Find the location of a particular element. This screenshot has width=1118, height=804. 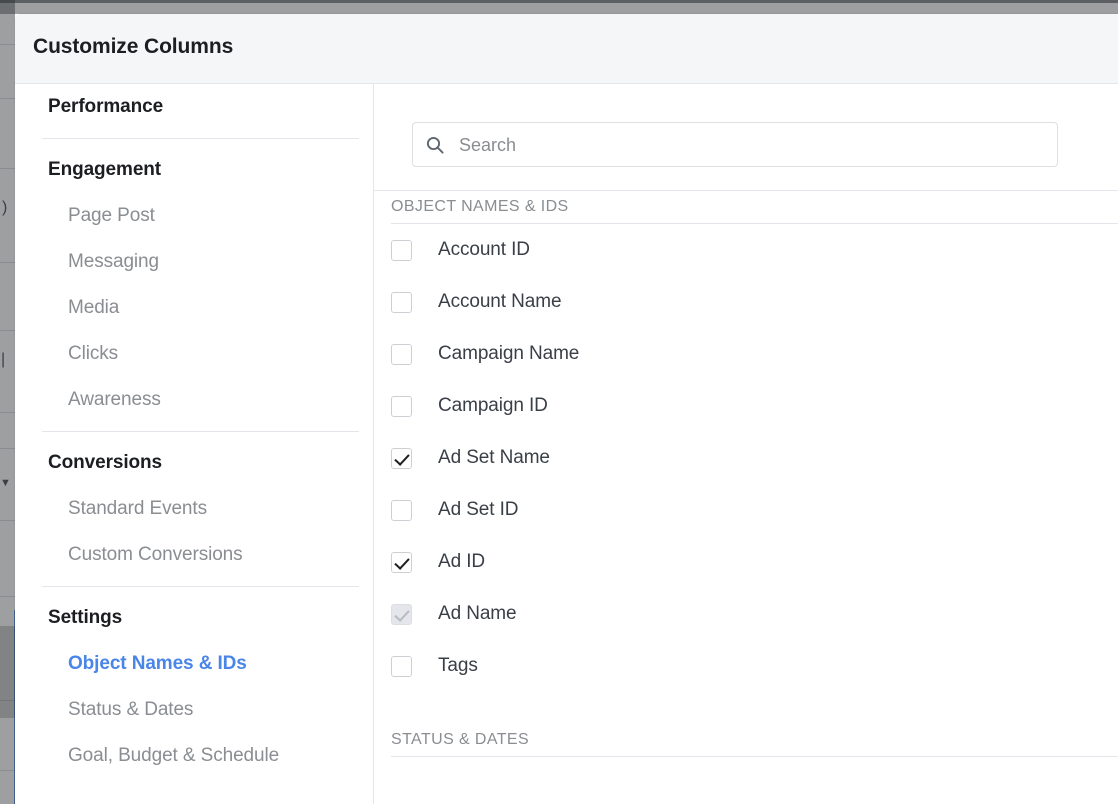

checkbox-ad-set-id is located at coordinates (401, 510).